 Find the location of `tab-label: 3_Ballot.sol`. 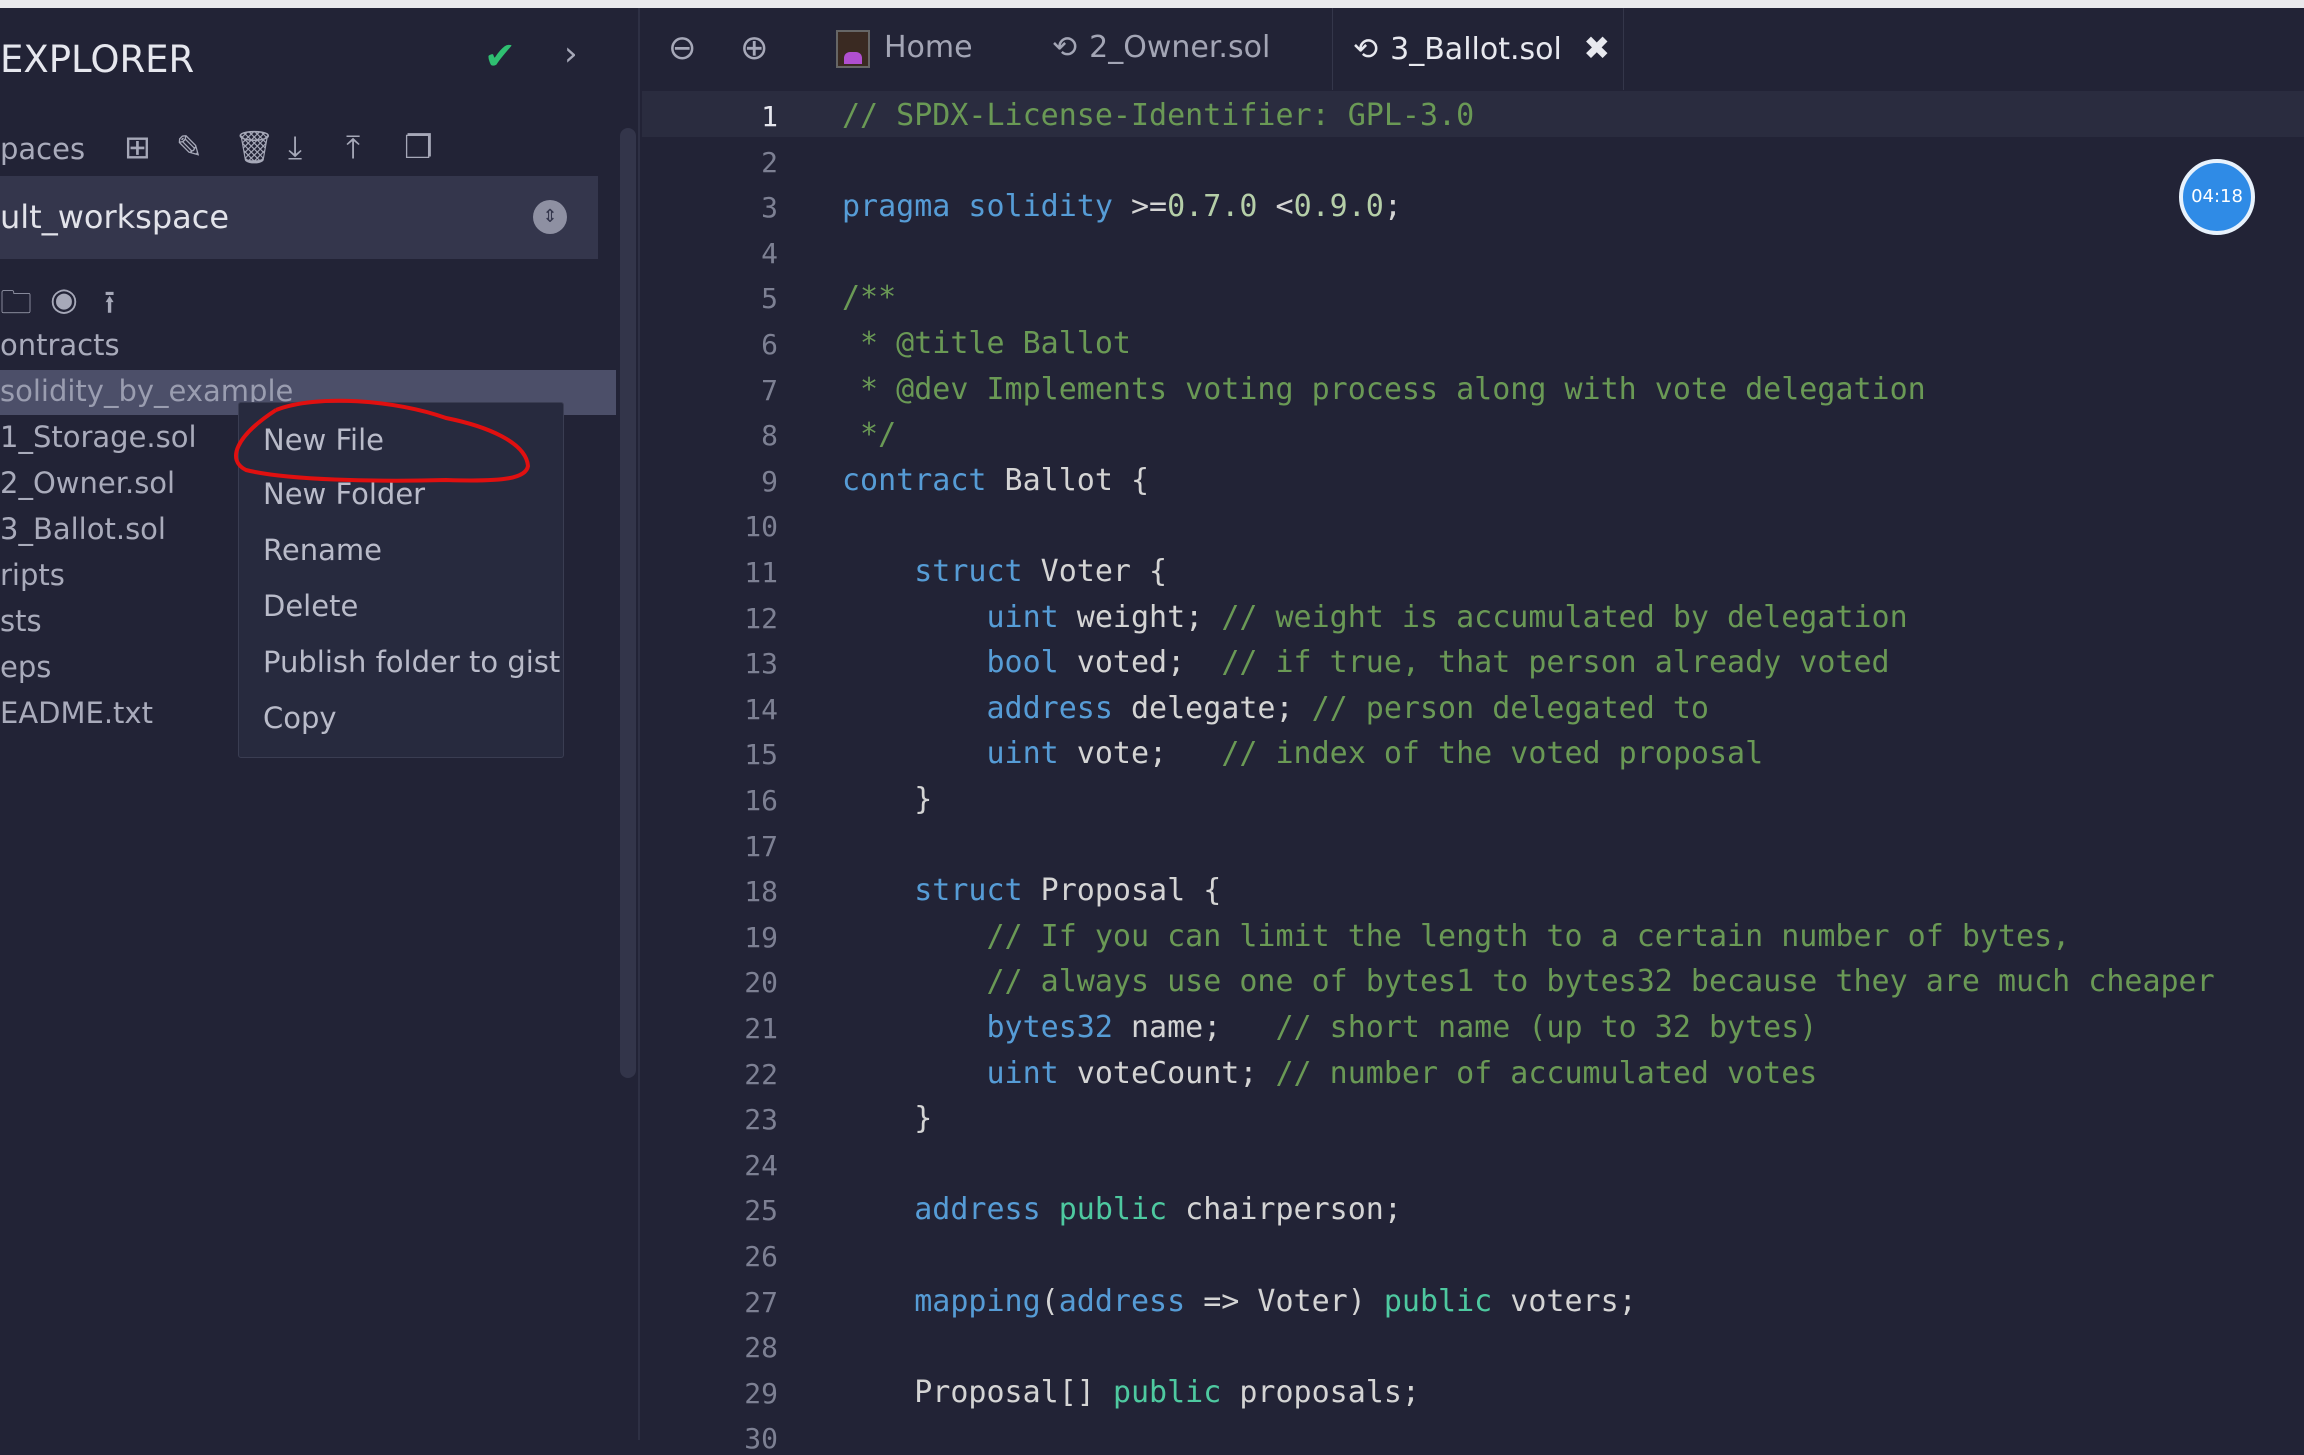

tab-label: 3_Ballot.sol is located at coordinates (1476, 49).